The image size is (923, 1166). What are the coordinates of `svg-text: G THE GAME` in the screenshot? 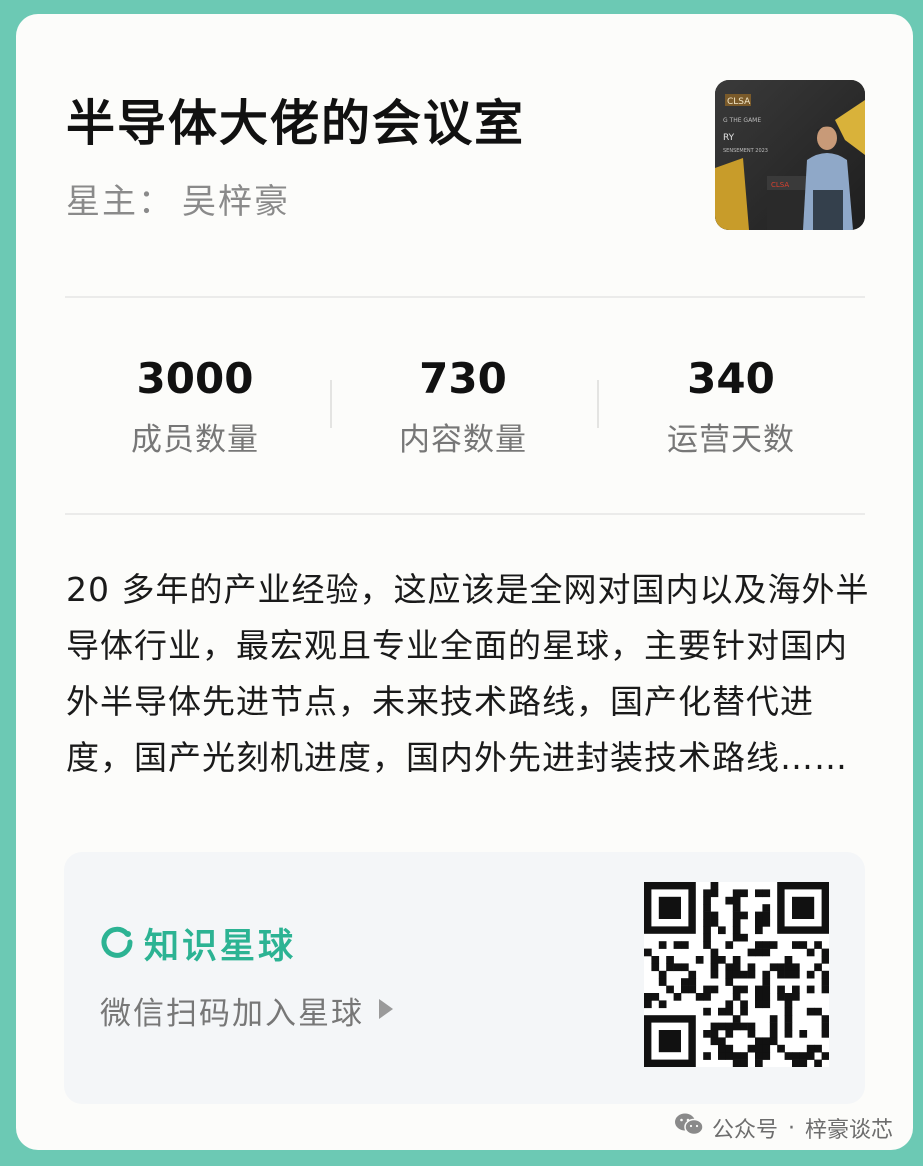 It's located at (742, 120).